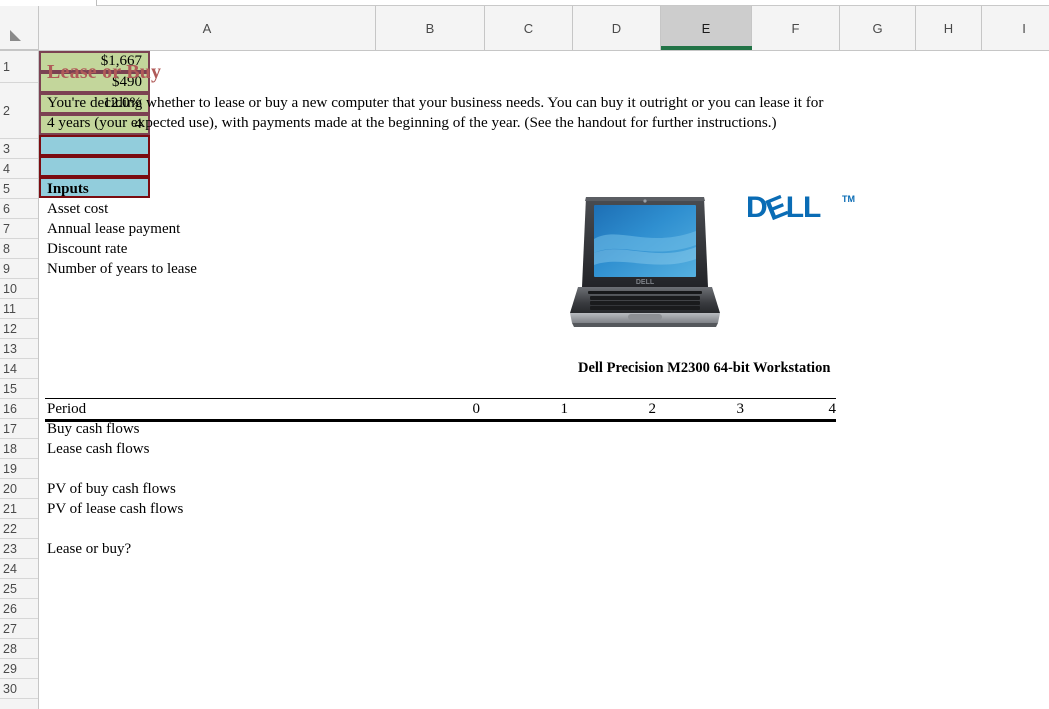  I want to click on row-header-22: 22, so click(19, 529).